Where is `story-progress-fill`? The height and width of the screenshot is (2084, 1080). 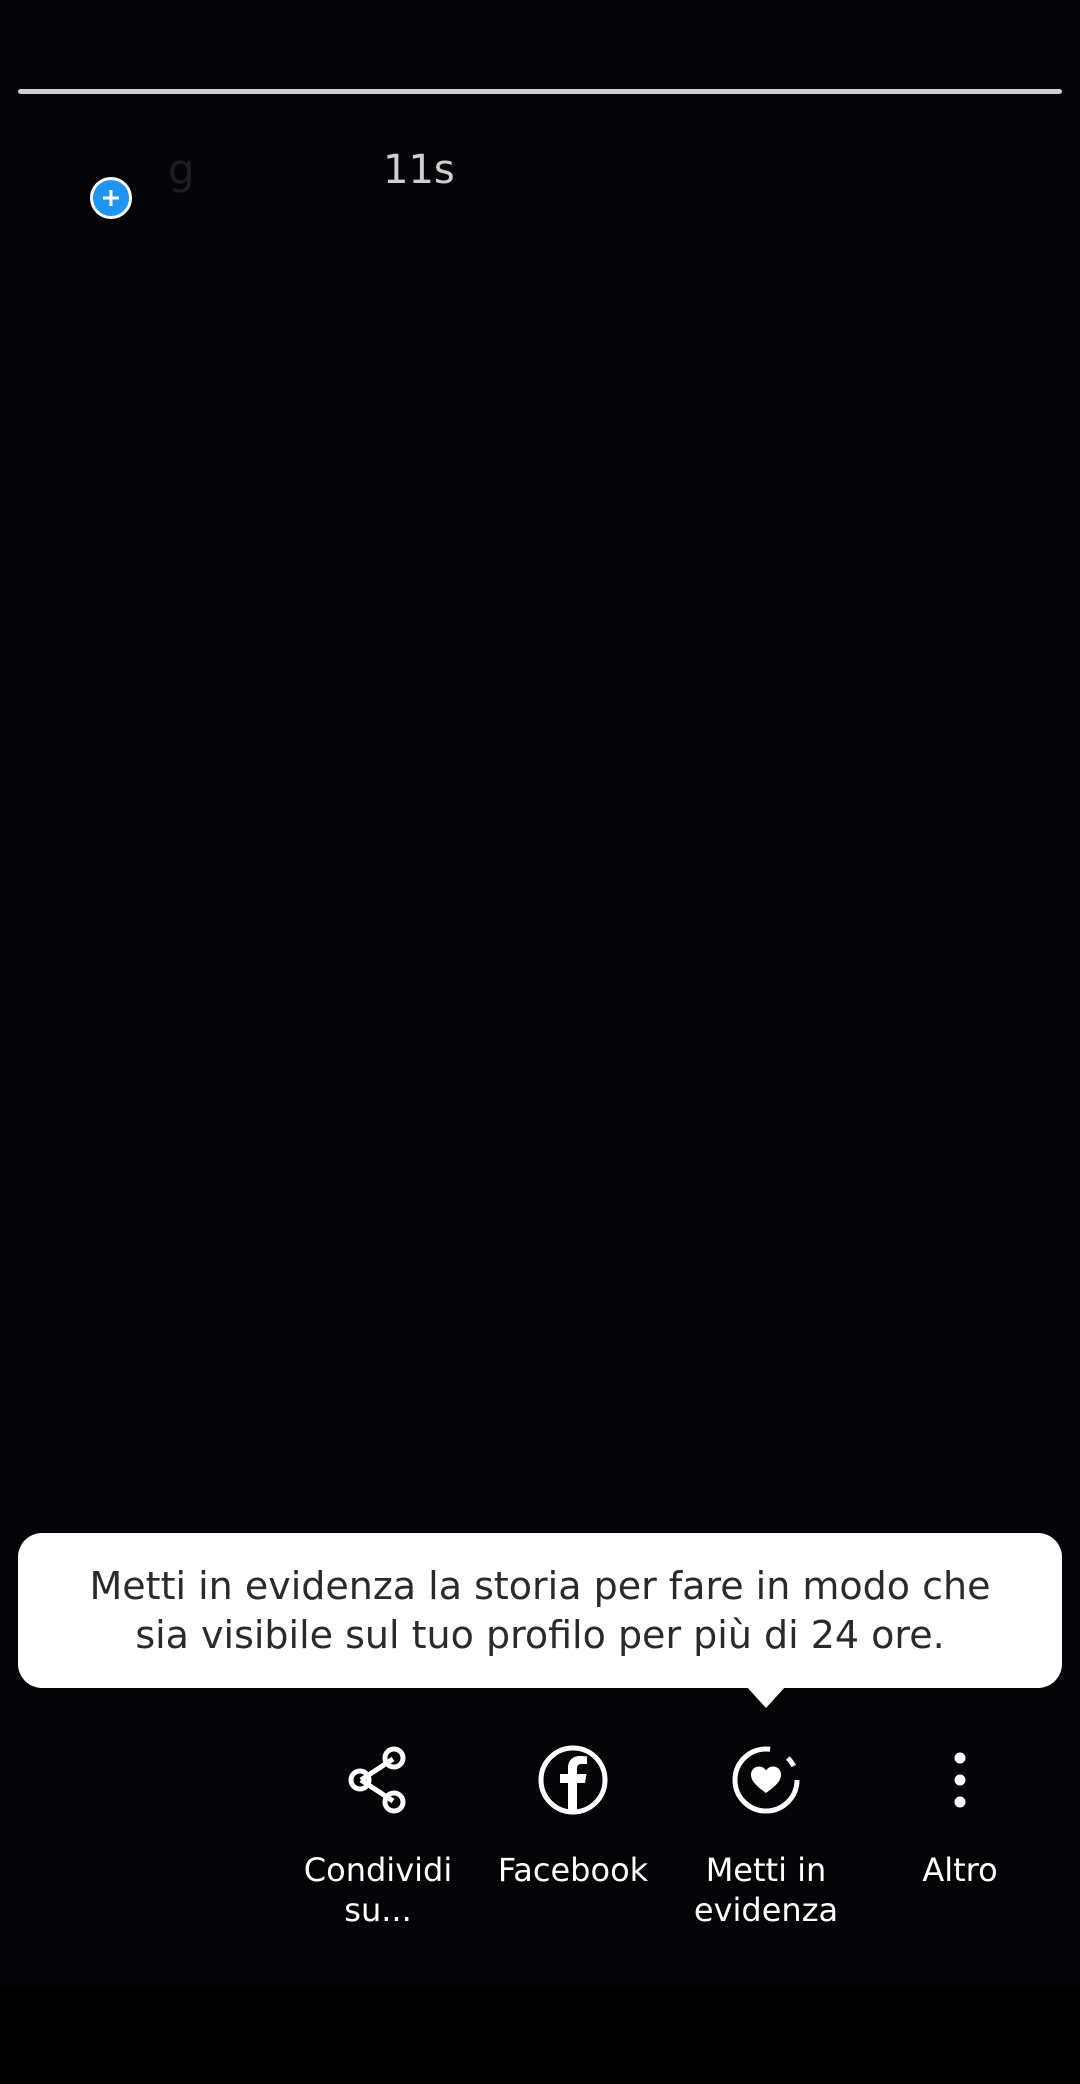 story-progress-fill is located at coordinates (540, 91).